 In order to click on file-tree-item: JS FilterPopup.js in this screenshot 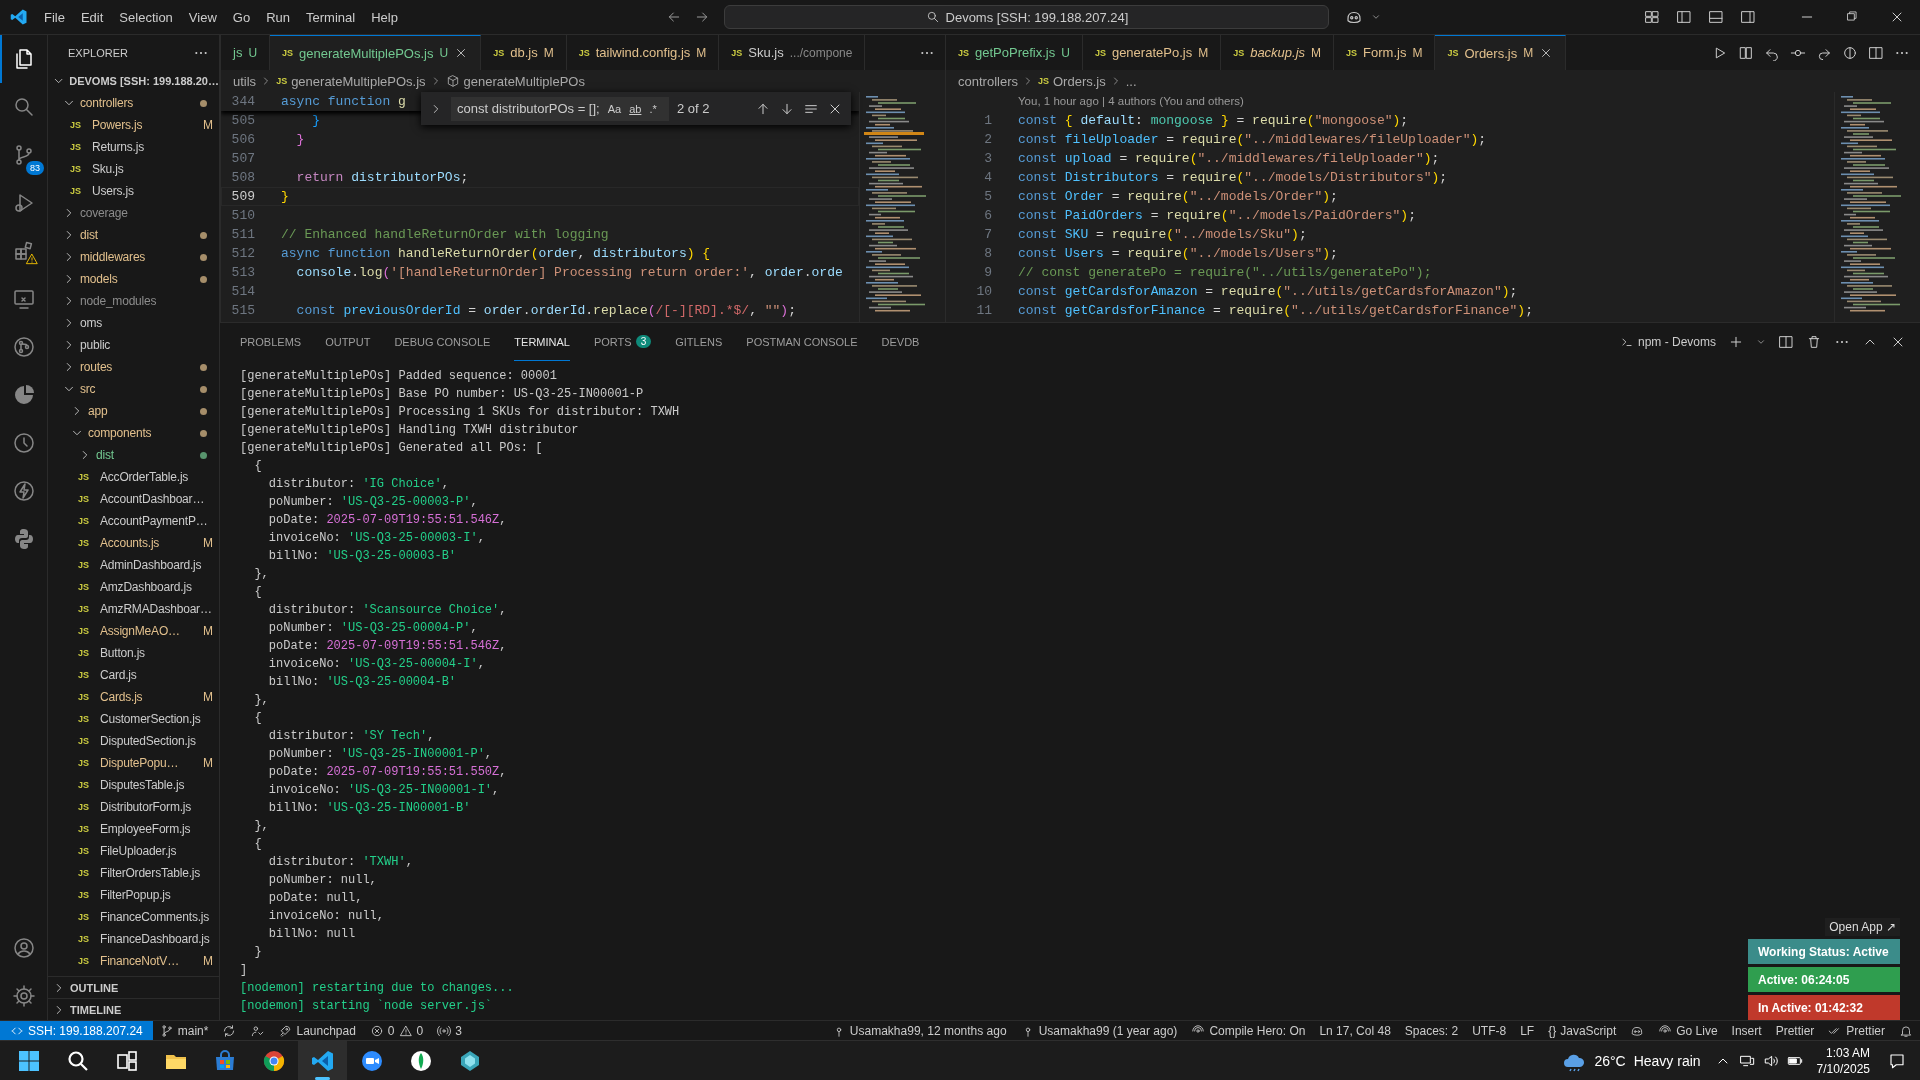, I will do `click(133, 895)`.